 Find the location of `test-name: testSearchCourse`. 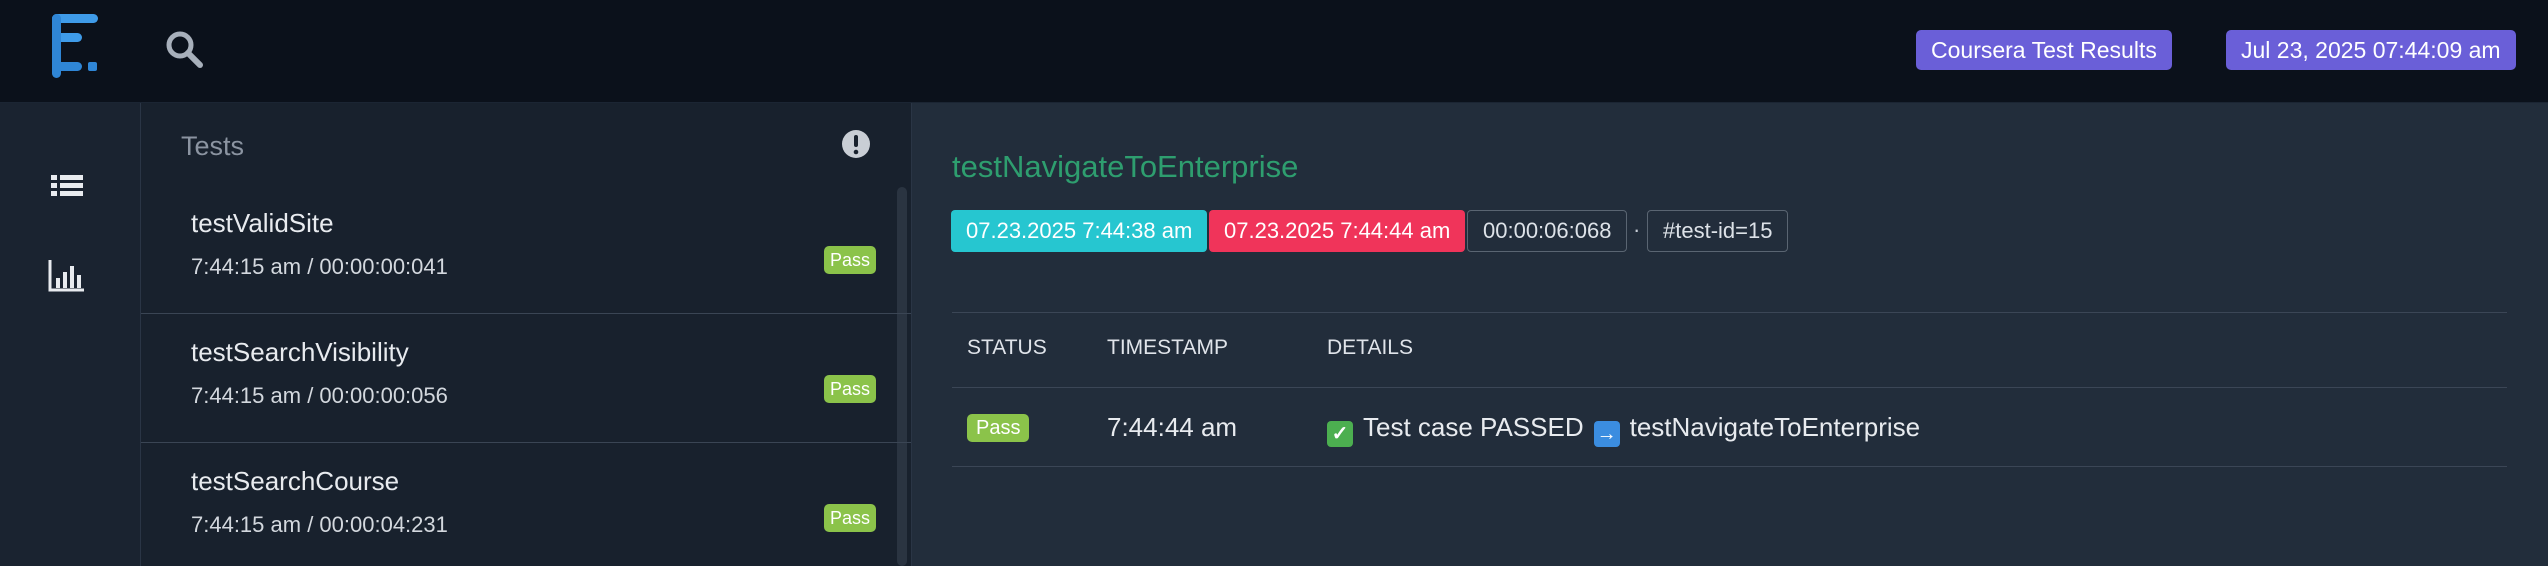

test-name: testSearchCourse is located at coordinates (295, 481).